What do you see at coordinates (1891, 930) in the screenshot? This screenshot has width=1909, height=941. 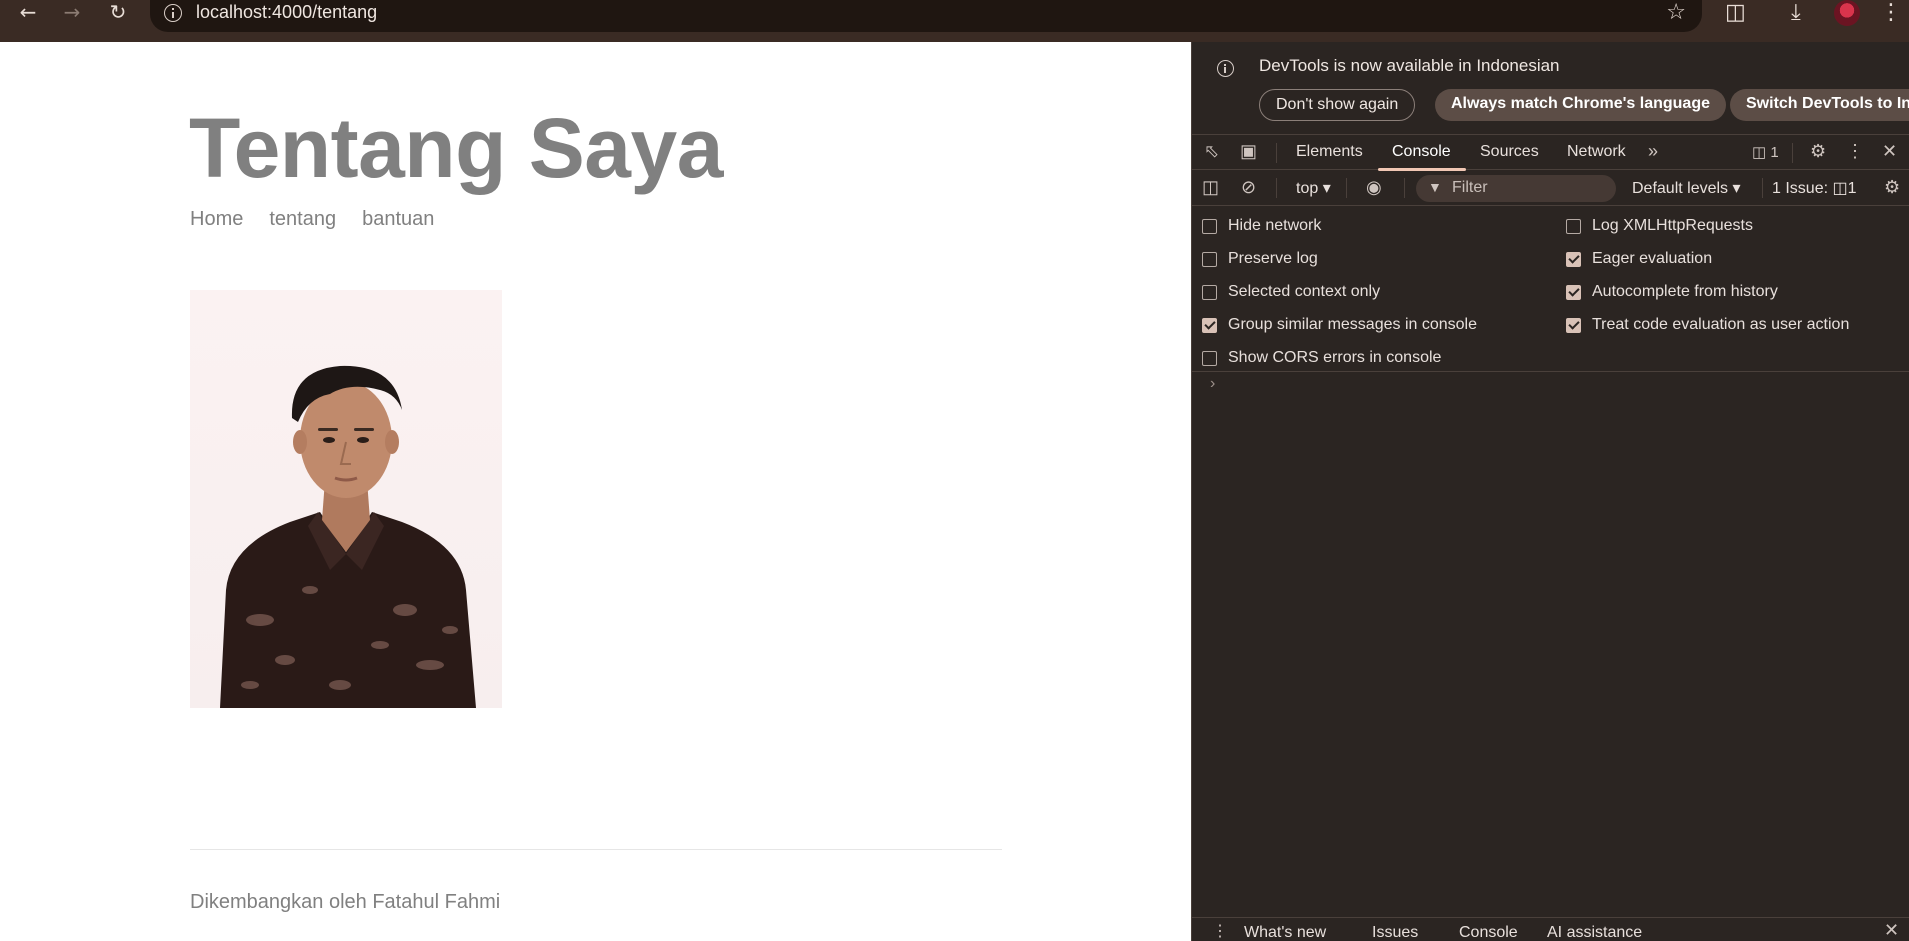 I see `close-drawer-icon: ✕` at bounding box center [1891, 930].